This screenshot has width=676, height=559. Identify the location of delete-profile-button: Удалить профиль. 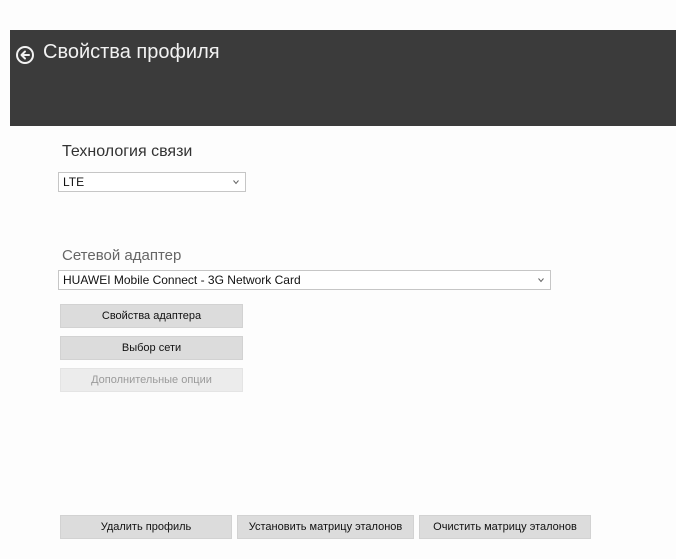
(146, 527).